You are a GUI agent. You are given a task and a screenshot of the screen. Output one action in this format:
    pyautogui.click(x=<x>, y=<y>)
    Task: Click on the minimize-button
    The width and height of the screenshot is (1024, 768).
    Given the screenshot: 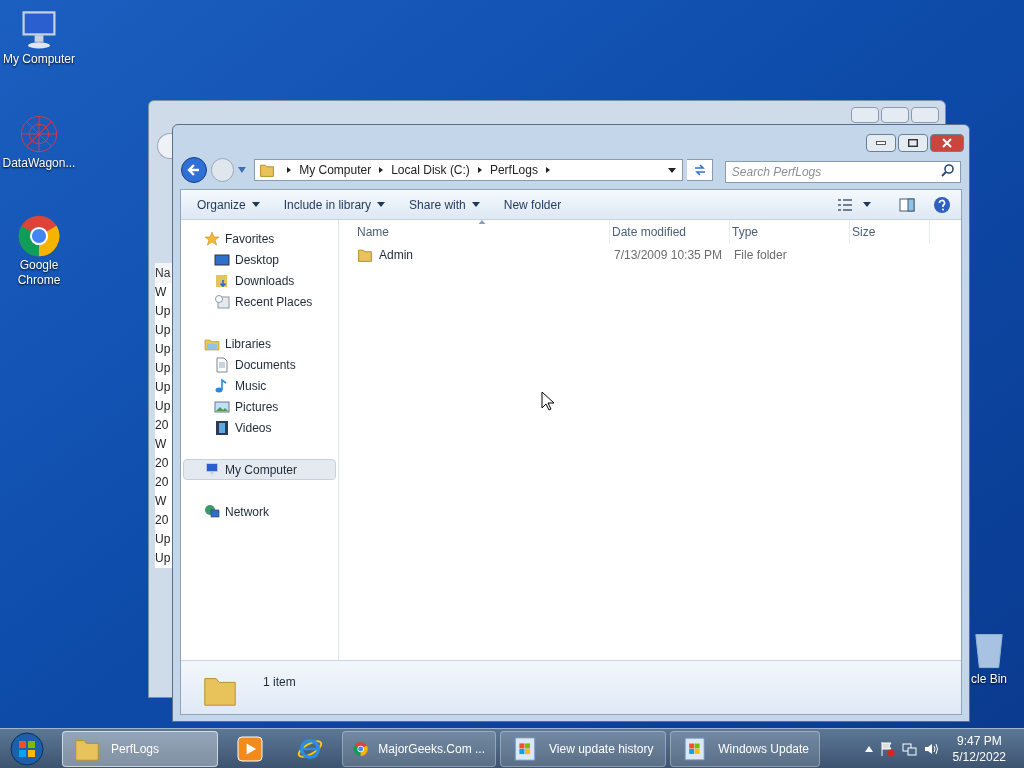 What is the action you would take?
    pyautogui.click(x=881, y=143)
    